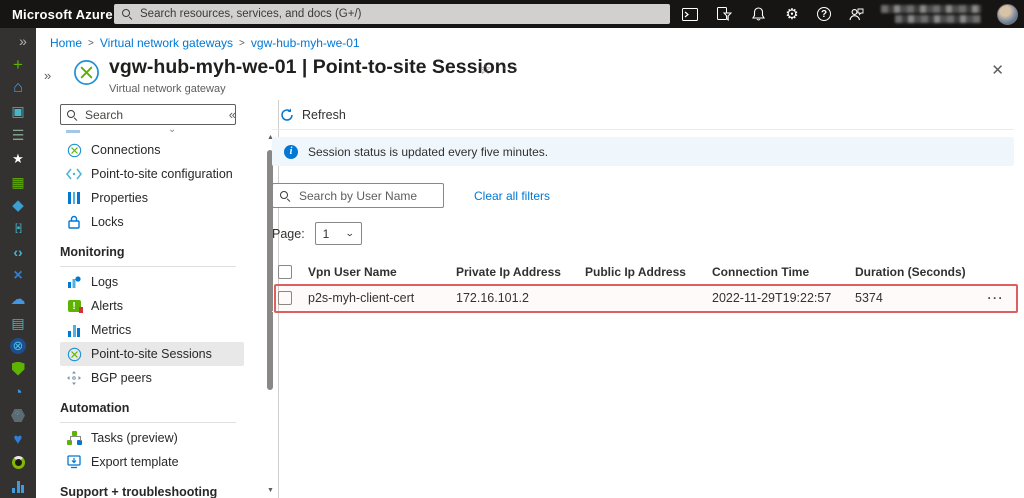 This screenshot has height=498, width=1024. What do you see at coordinates (287, 114) in the screenshot?
I see `refresh-icon` at bounding box center [287, 114].